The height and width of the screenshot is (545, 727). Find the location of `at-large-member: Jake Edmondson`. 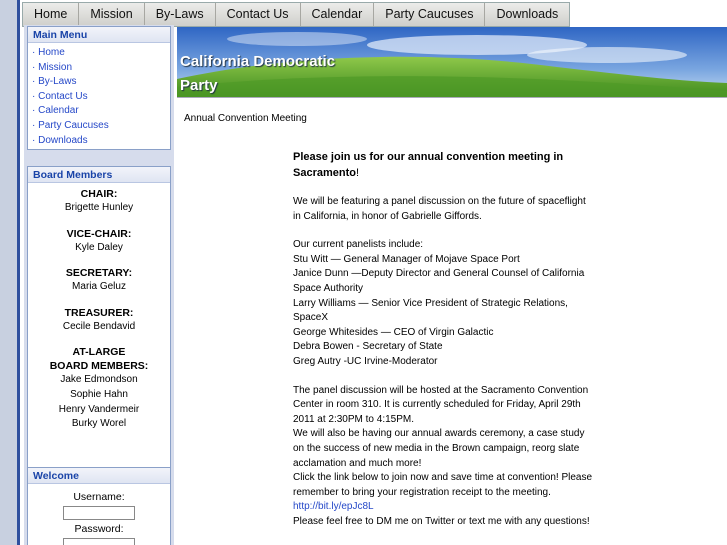

at-large-member: Jake Edmondson is located at coordinates (99, 380).